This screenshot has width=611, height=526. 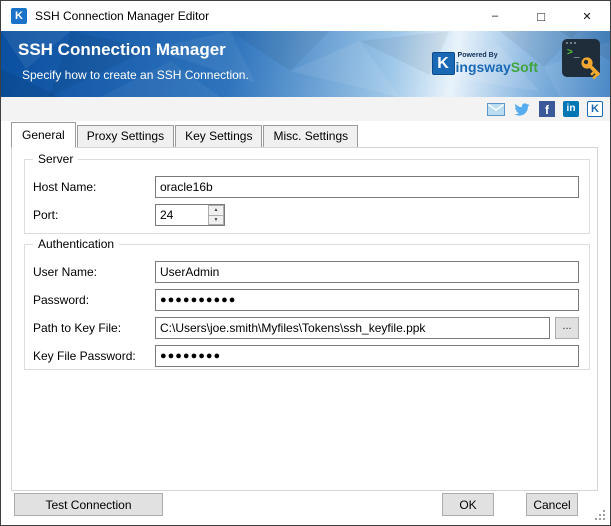 I want to click on user-name-row: User Name:, so click(x=306, y=272).